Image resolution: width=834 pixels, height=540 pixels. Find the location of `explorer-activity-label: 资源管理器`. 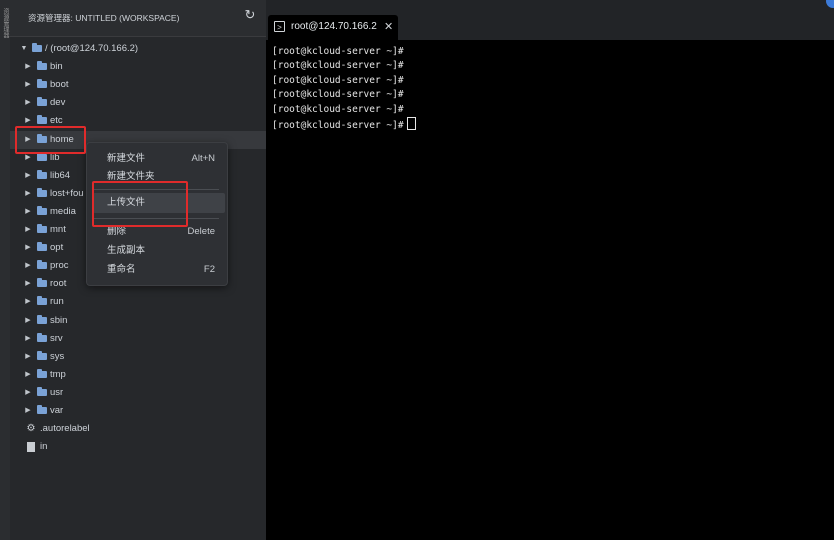

explorer-activity-label: 资源管理器 is located at coordinates (5, 52).